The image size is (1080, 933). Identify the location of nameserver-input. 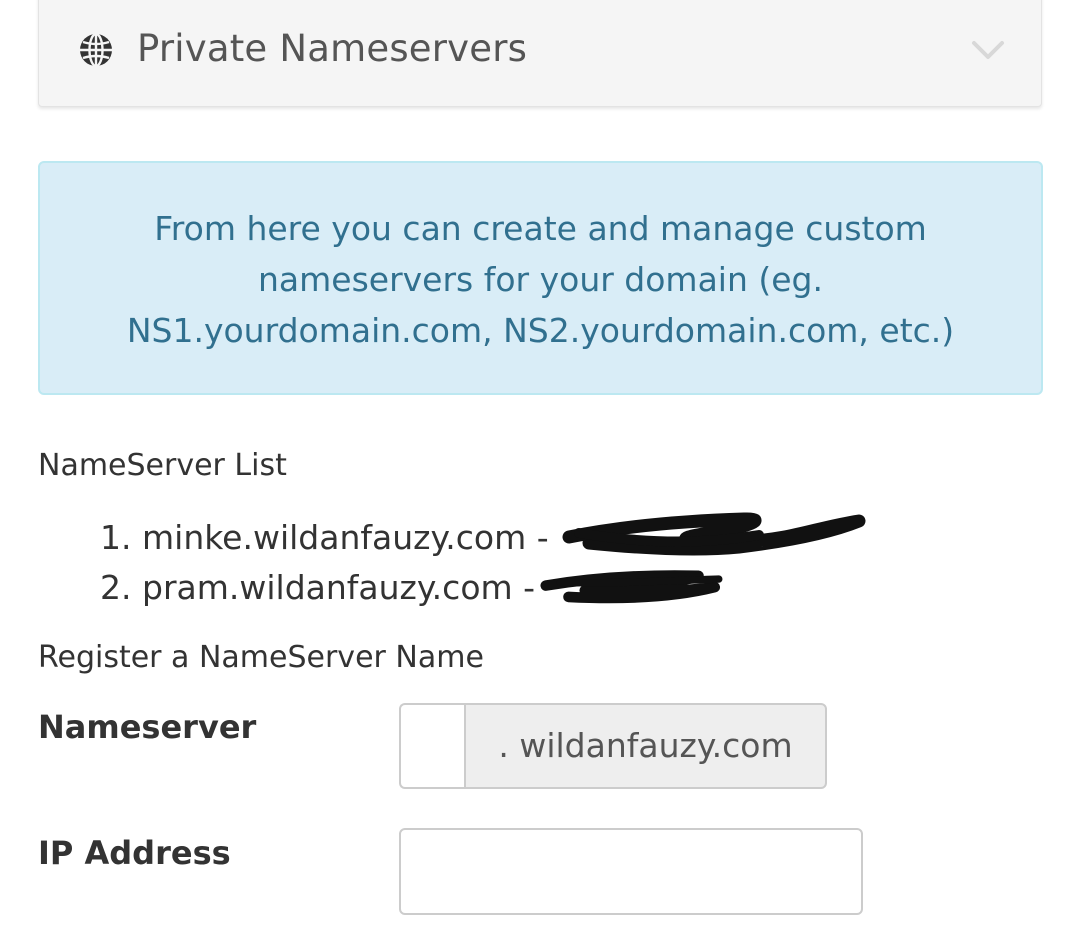
(431, 746).